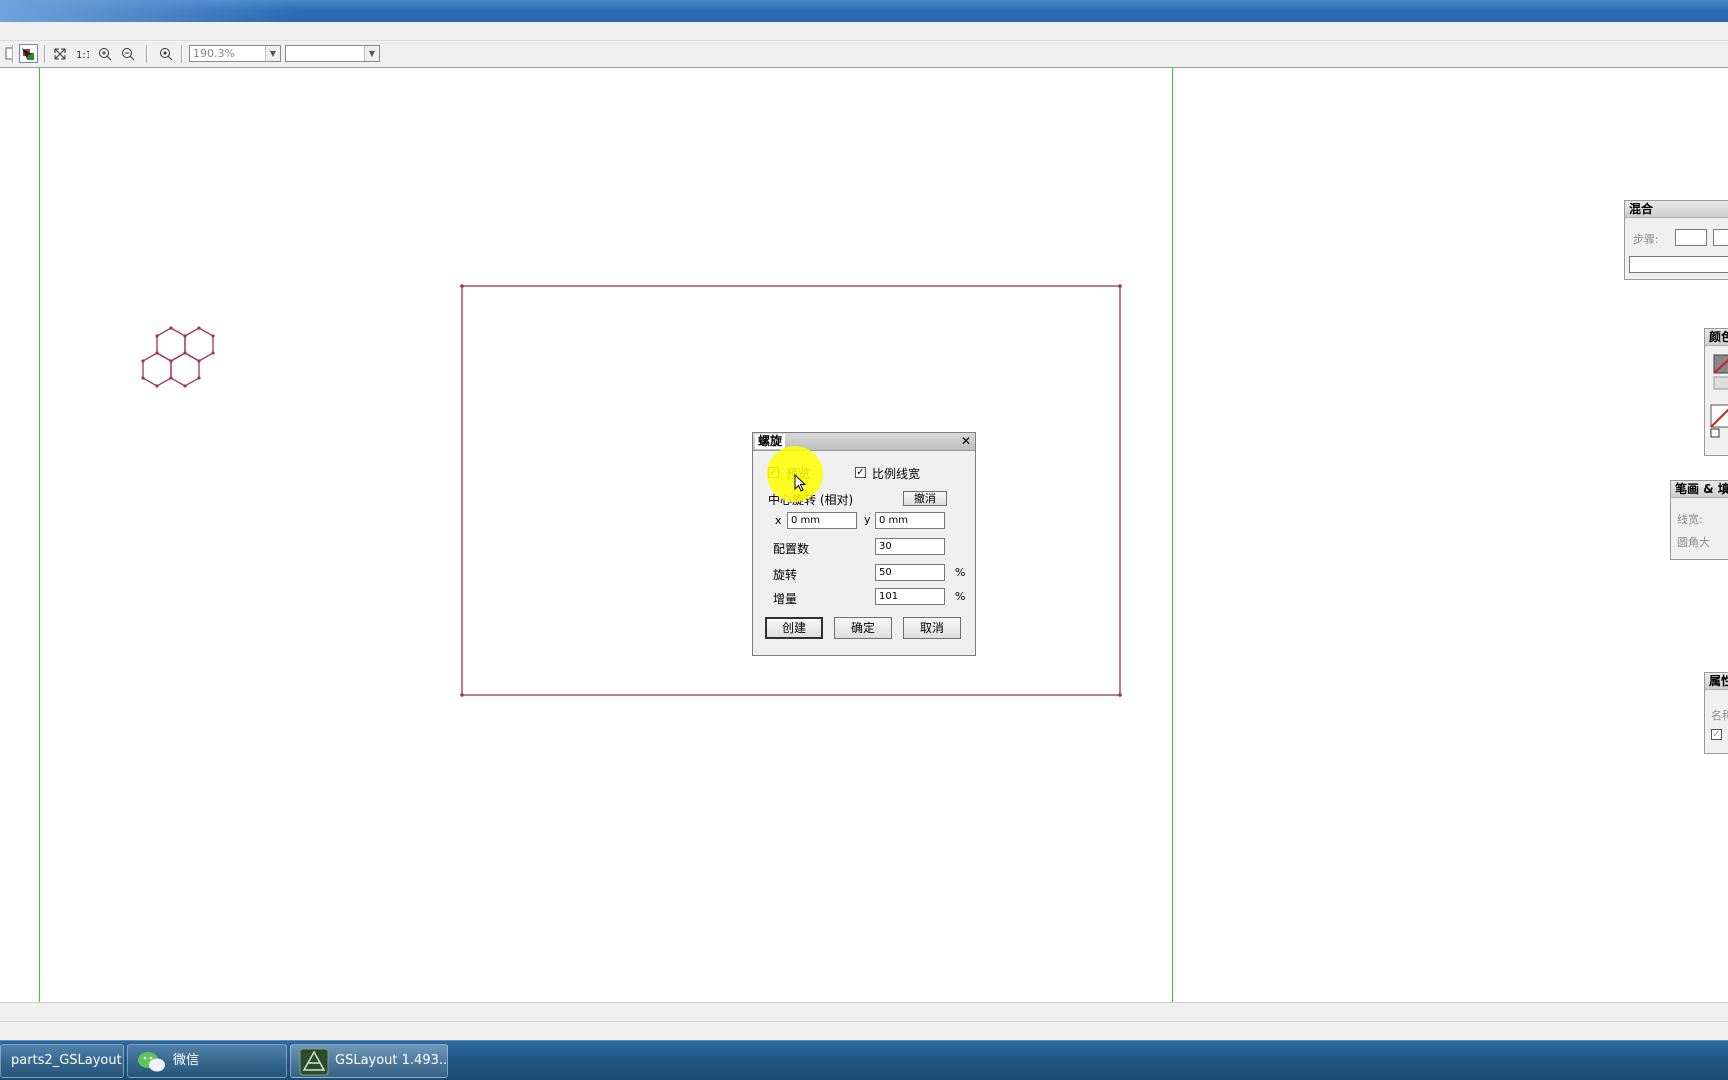 Image resolution: width=1728 pixels, height=1080 pixels. I want to click on blend-panel: 混合 步骤:, so click(1676, 240).